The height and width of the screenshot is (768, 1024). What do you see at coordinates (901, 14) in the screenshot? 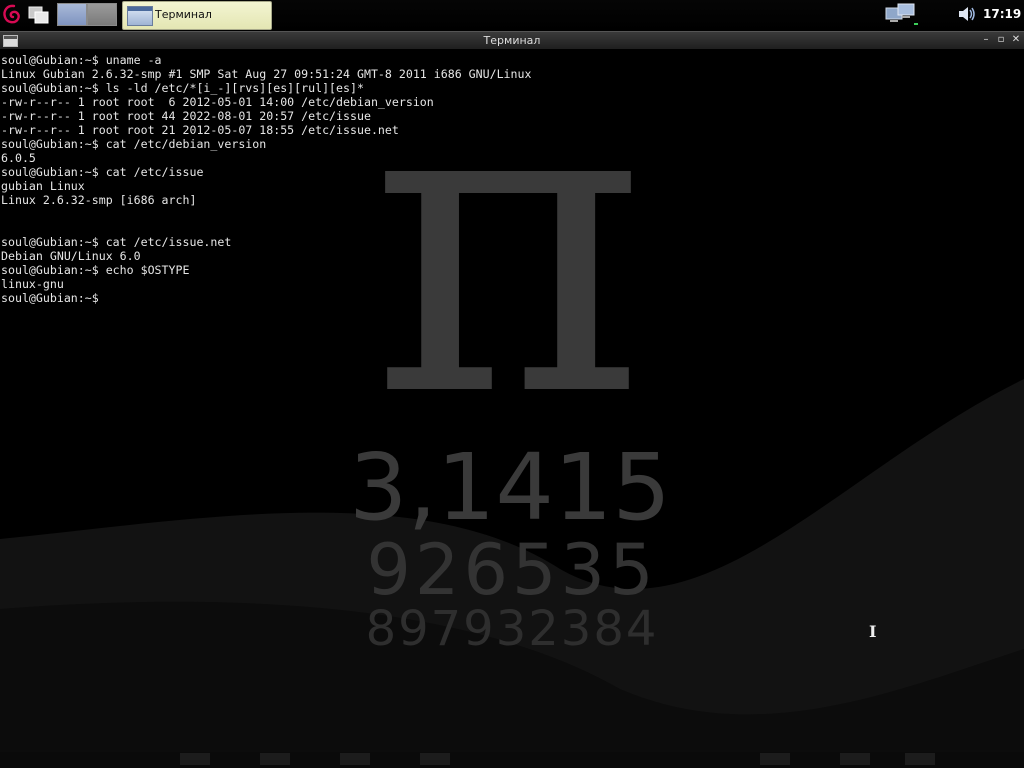
I see `network-icon` at bounding box center [901, 14].